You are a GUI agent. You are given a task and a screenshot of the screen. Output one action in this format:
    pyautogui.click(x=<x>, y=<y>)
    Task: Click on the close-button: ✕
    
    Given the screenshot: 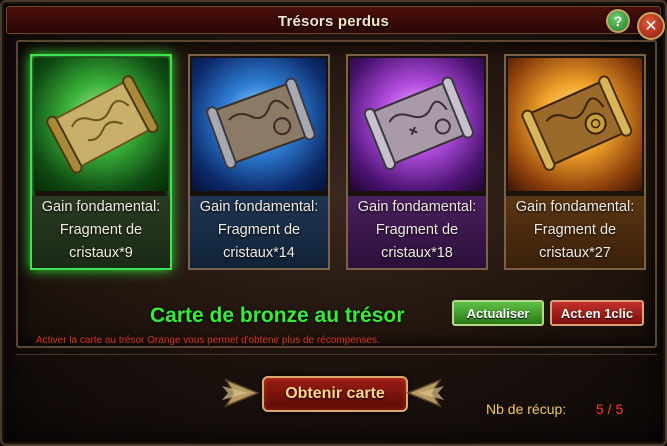 What is the action you would take?
    pyautogui.click(x=651, y=26)
    